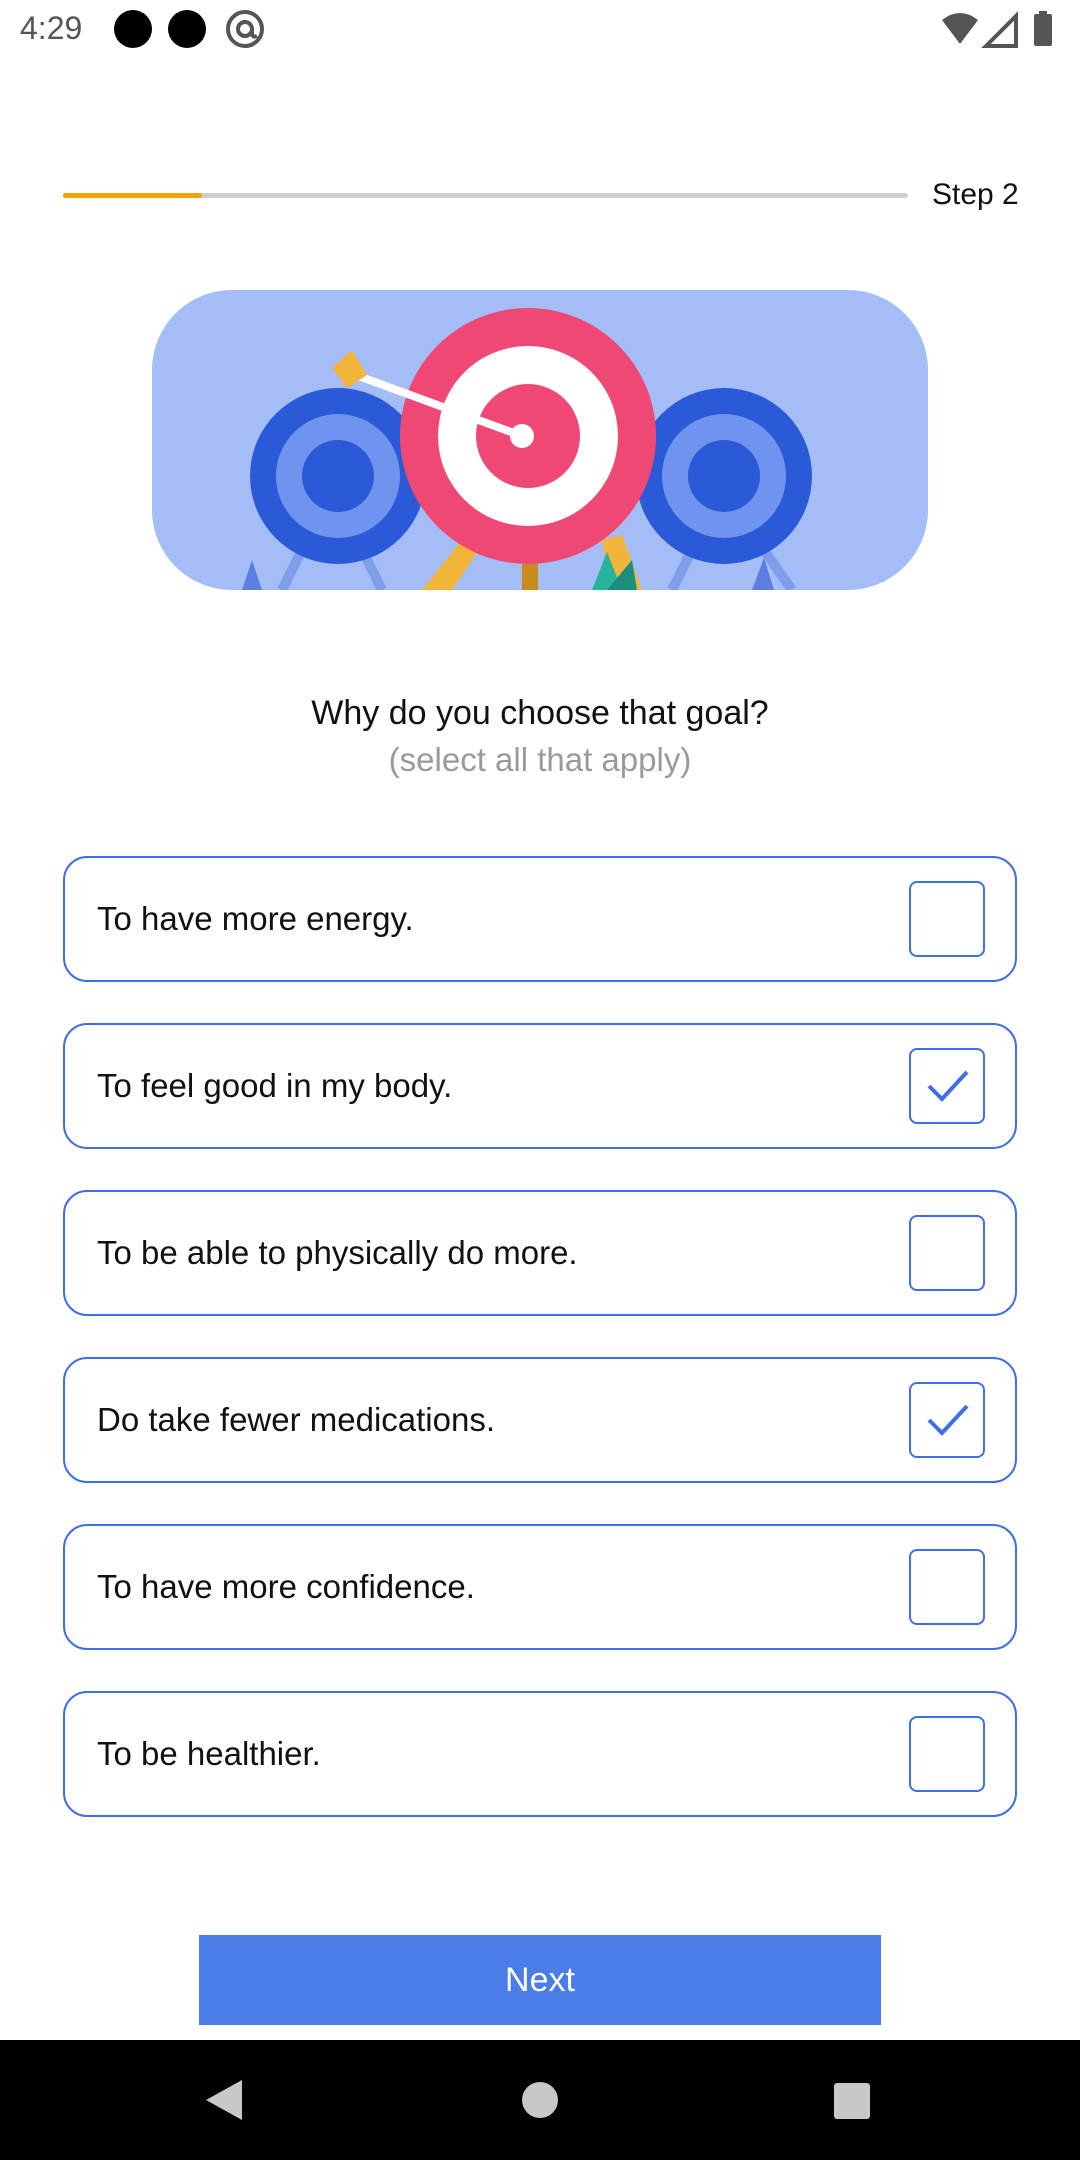 Image resolution: width=1080 pixels, height=2165 pixels. I want to click on option-label: To be healthier., so click(209, 1753).